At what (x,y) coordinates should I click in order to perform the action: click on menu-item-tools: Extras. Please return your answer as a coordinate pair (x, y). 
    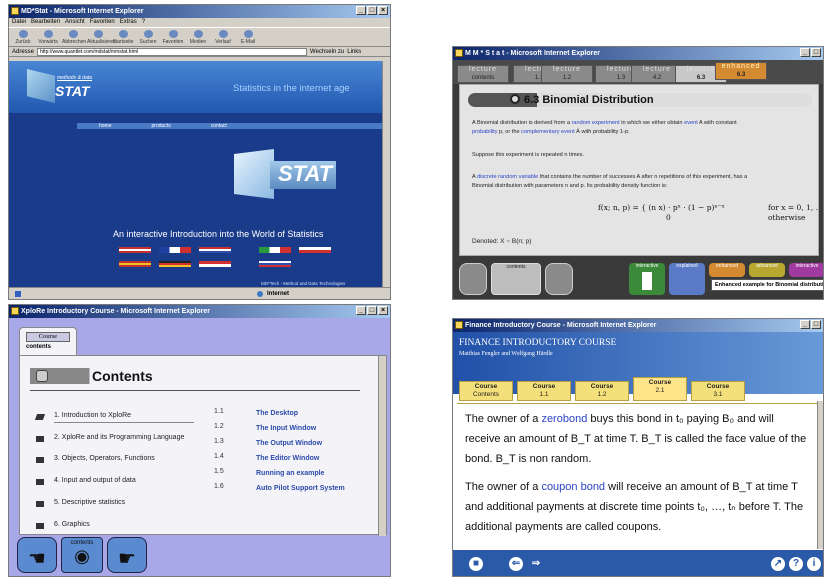
    Looking at the image, I should click on (128, 22).